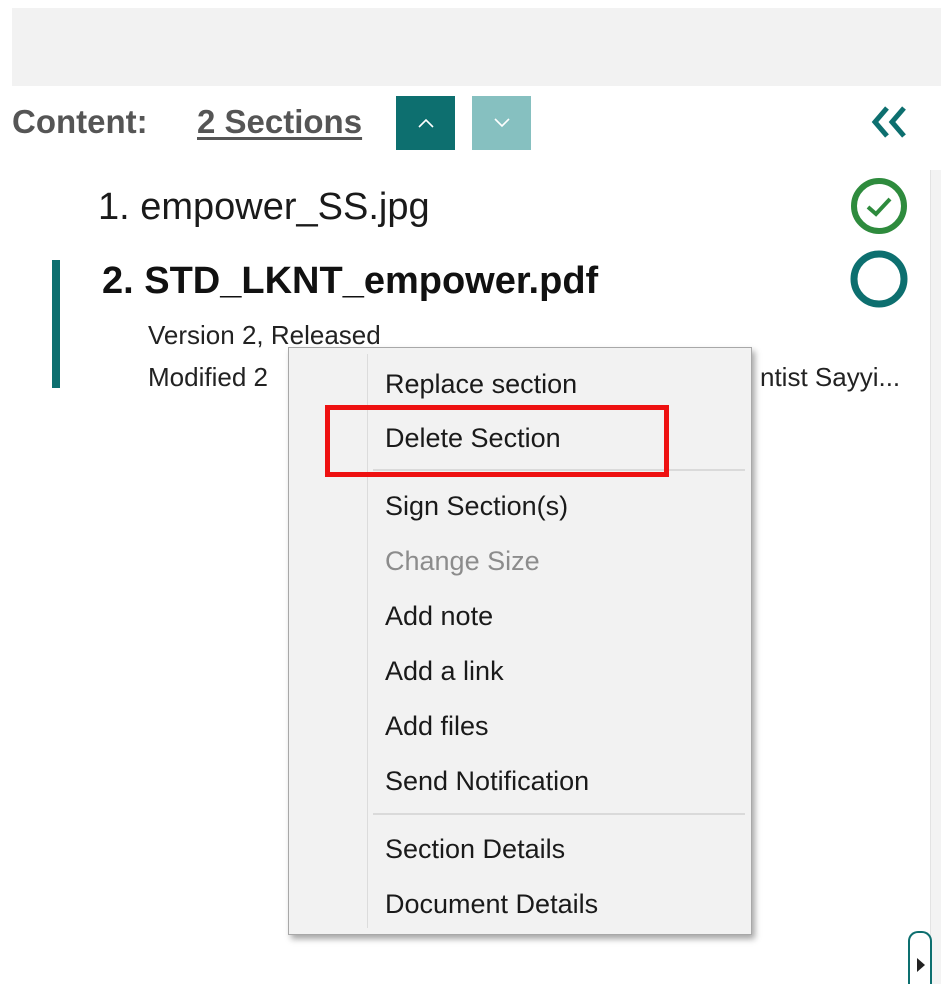 The width and height of the screenshot is (941, 984). I want to click on selected-section-indicator, so click(56, 324).